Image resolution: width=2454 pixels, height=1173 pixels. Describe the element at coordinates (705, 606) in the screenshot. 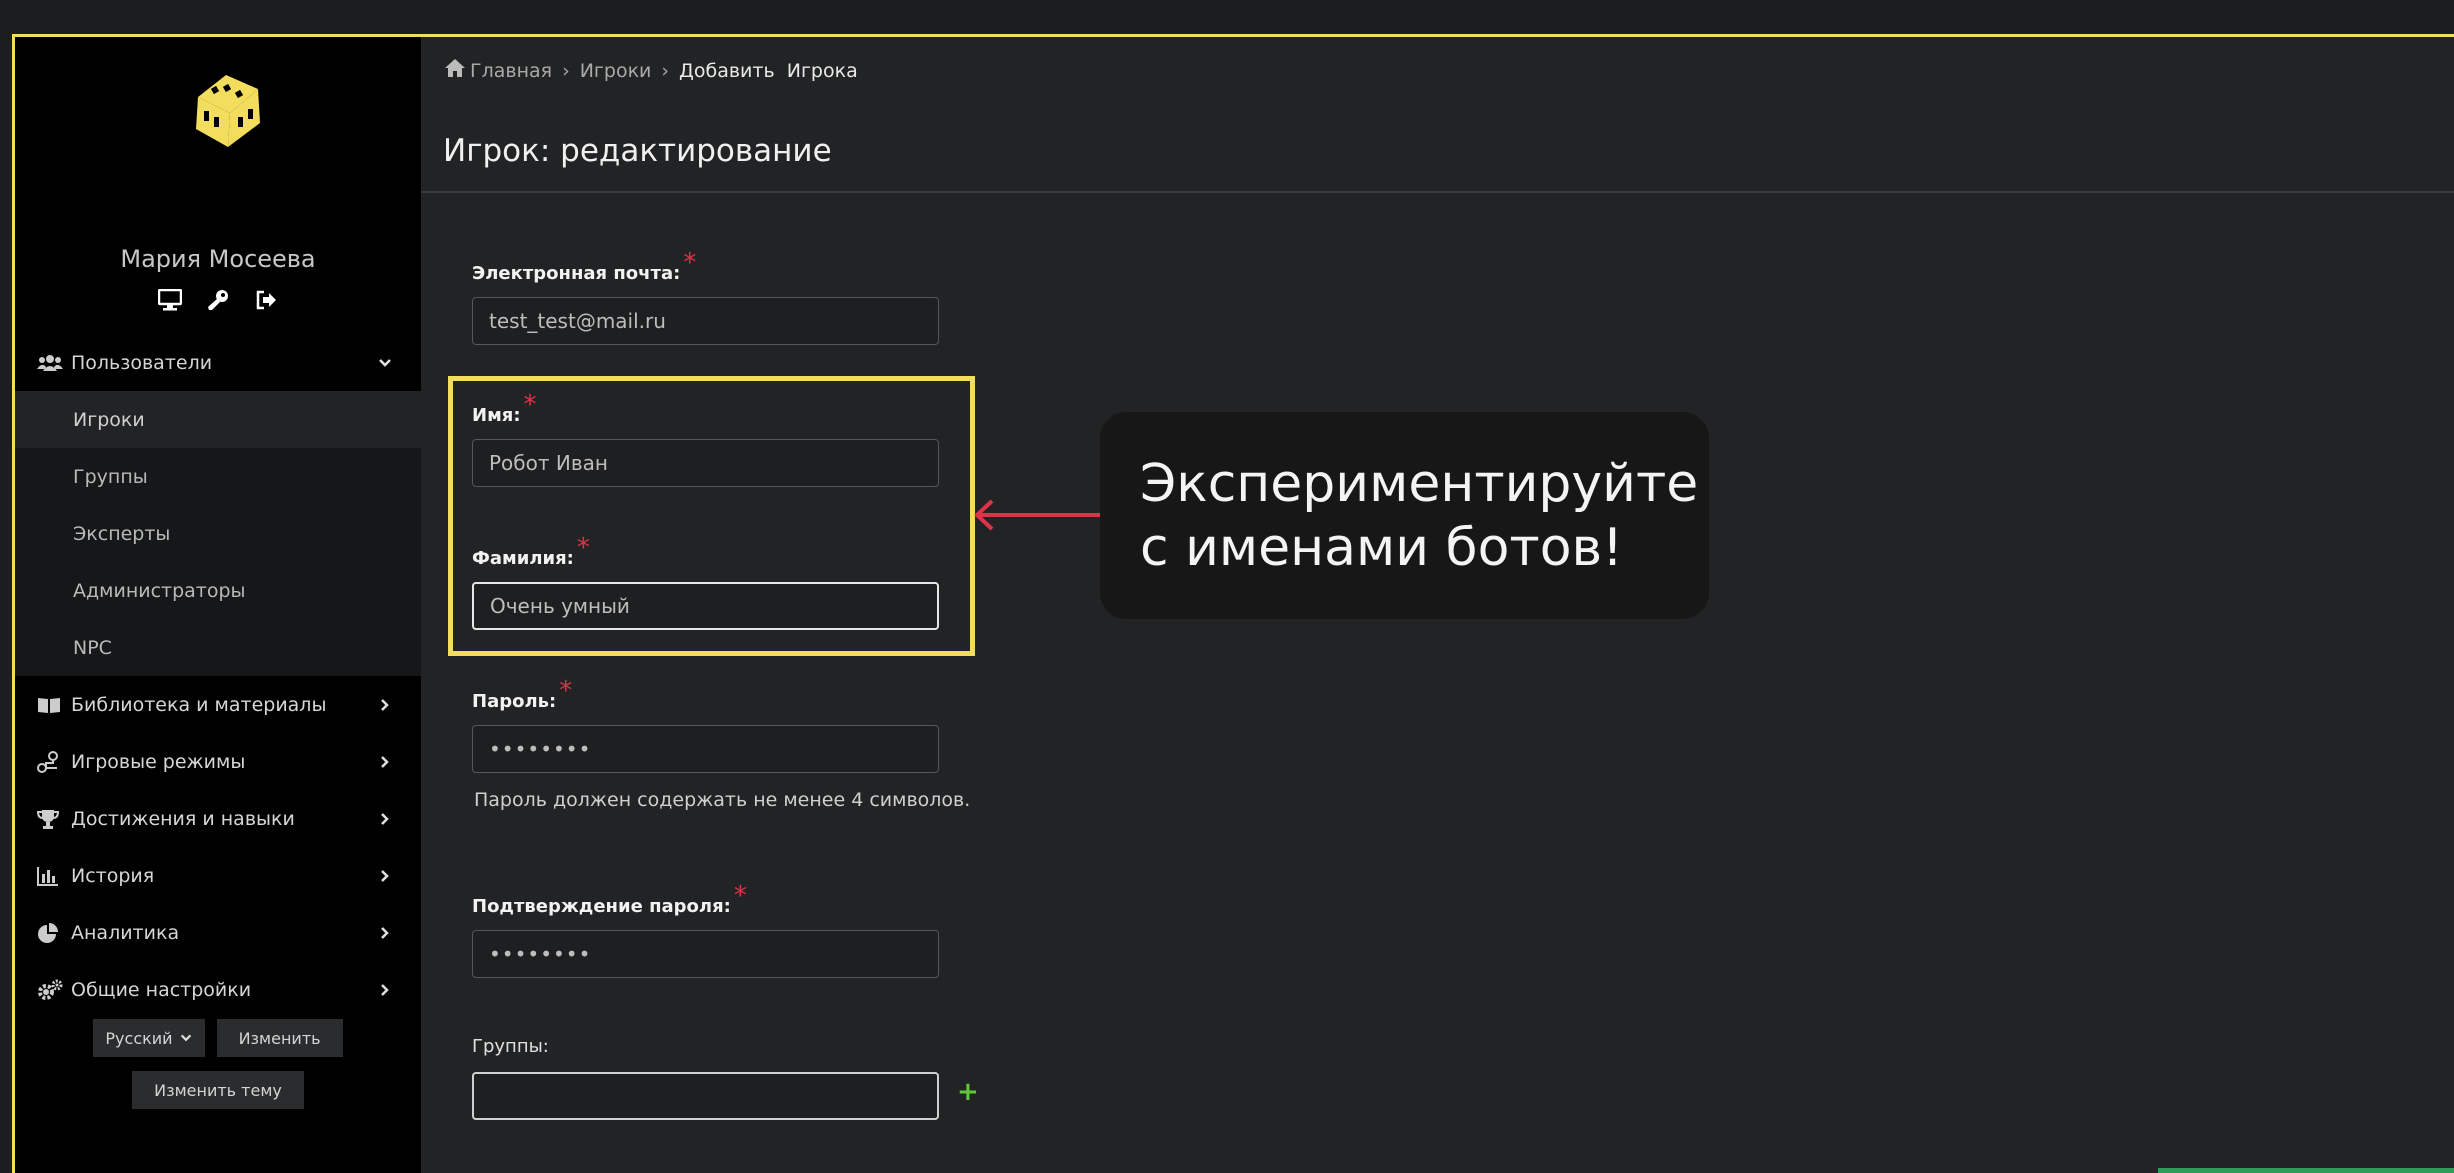

I see `last-name-field: Очень умный` at that location.